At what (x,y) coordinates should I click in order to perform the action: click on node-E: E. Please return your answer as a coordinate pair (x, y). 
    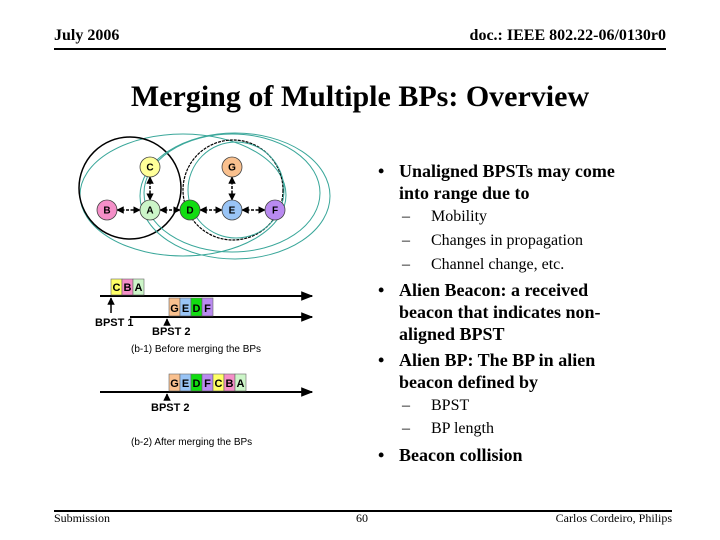
    Looking at the image, I should click on (232, 210).